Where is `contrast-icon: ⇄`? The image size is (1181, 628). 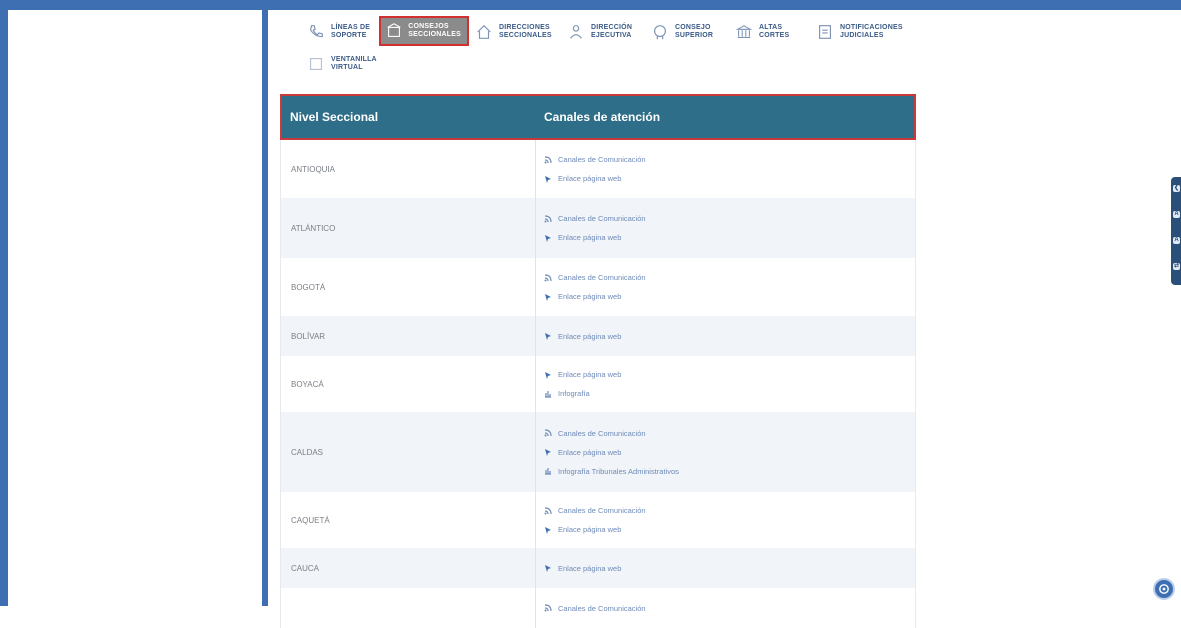 contrast-icon: ⇄ is located at coordinates (1176, 266).